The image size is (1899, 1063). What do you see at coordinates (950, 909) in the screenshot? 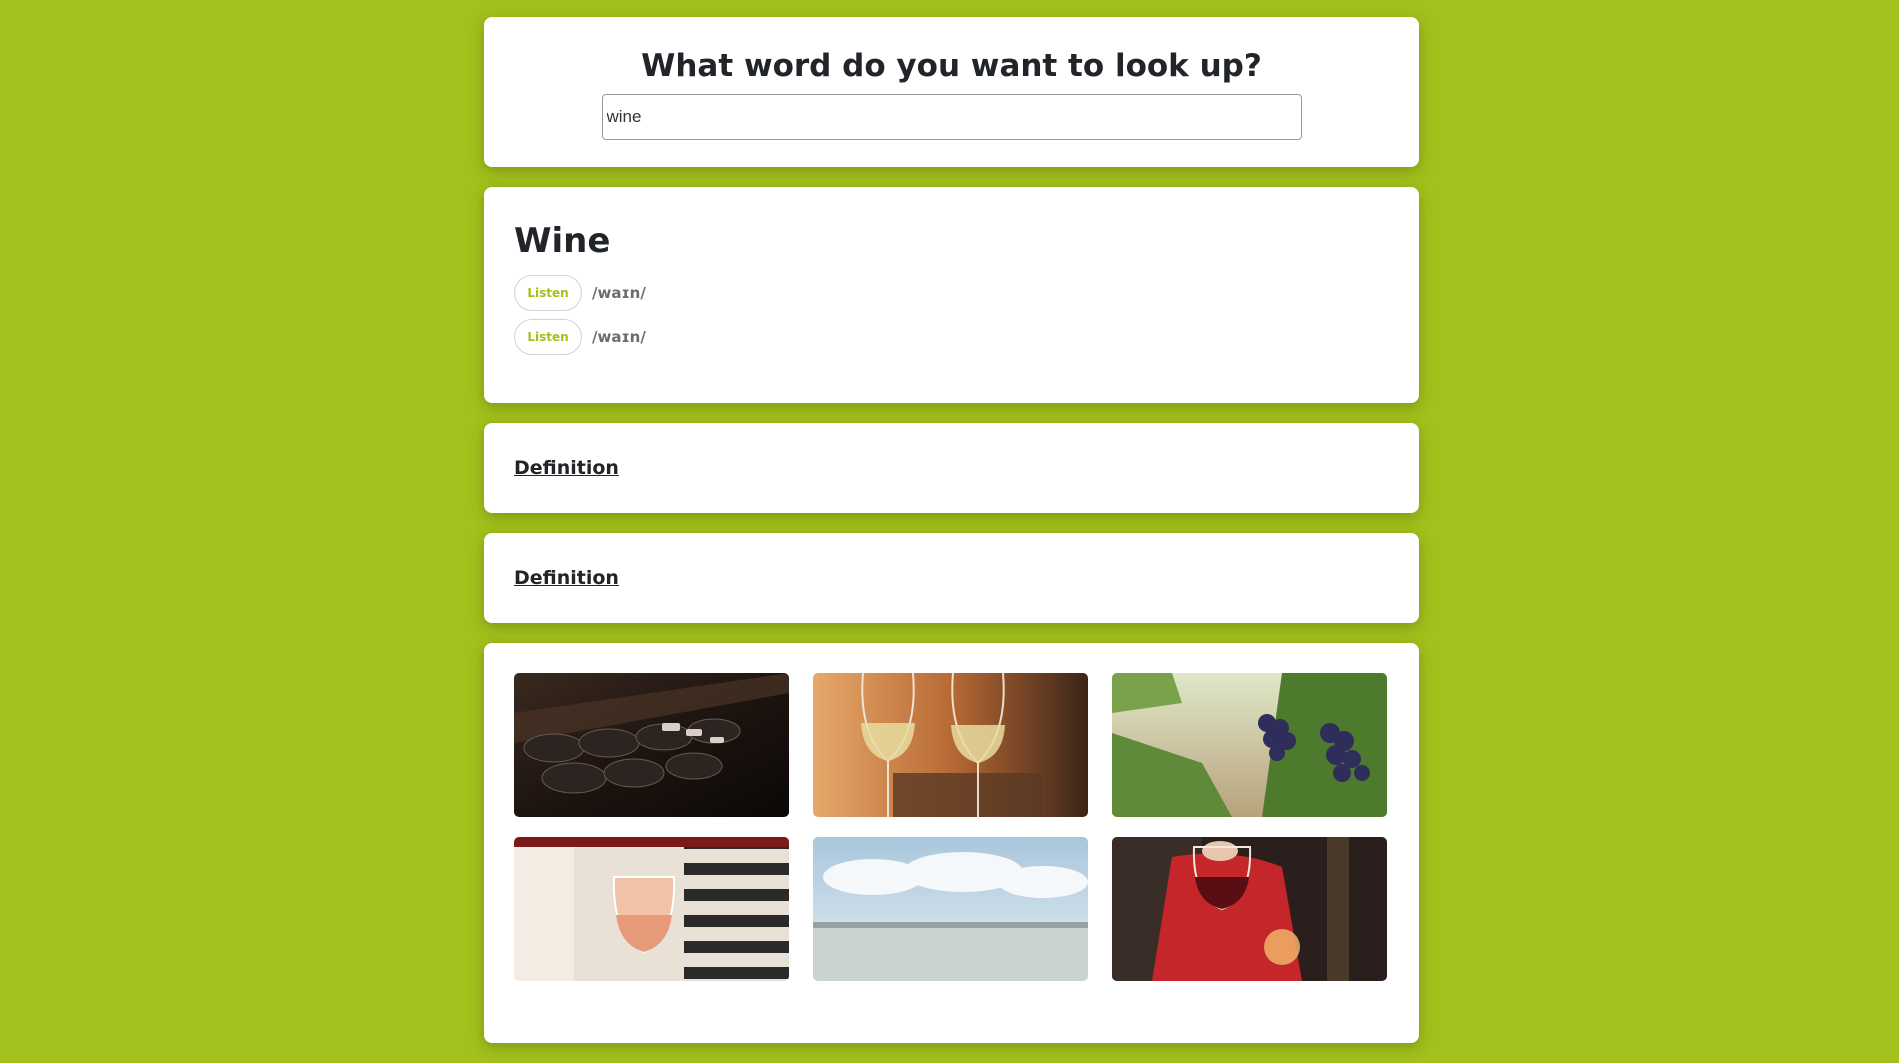
I see `sky-landscape-photo` at bounding box center [950, 909].